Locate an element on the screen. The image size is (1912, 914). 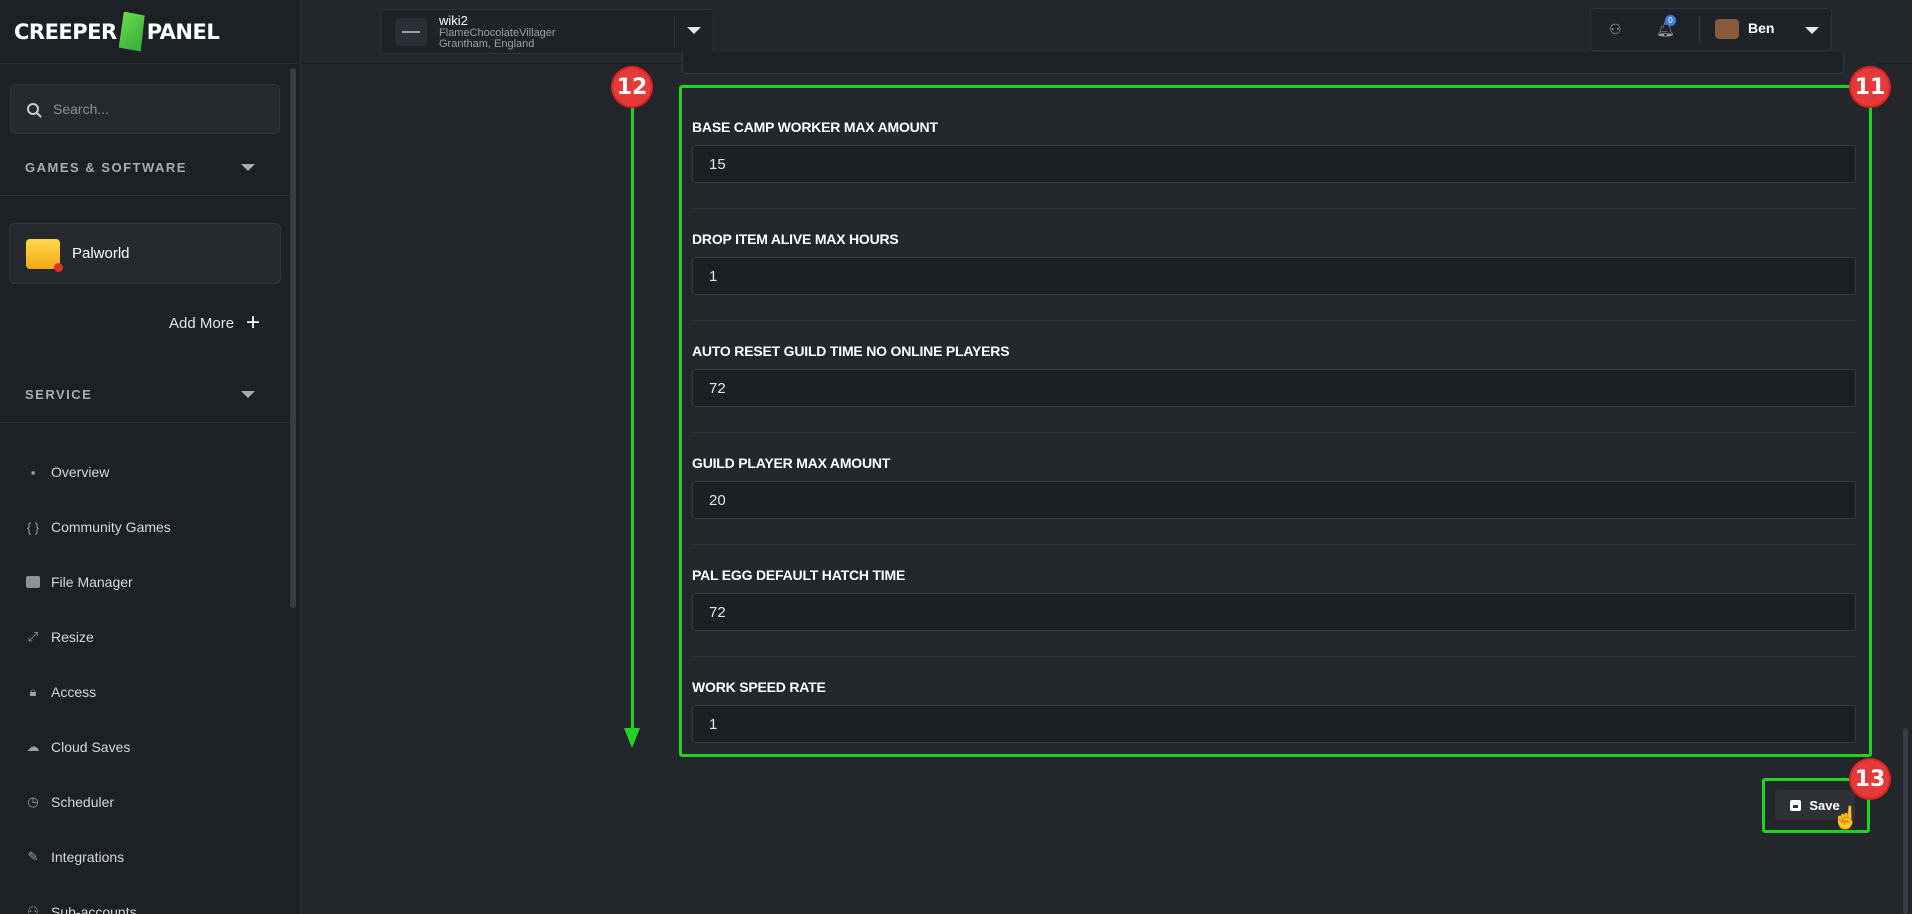
sidebar-item-label: Community Games is located at coordinates (111, 527).